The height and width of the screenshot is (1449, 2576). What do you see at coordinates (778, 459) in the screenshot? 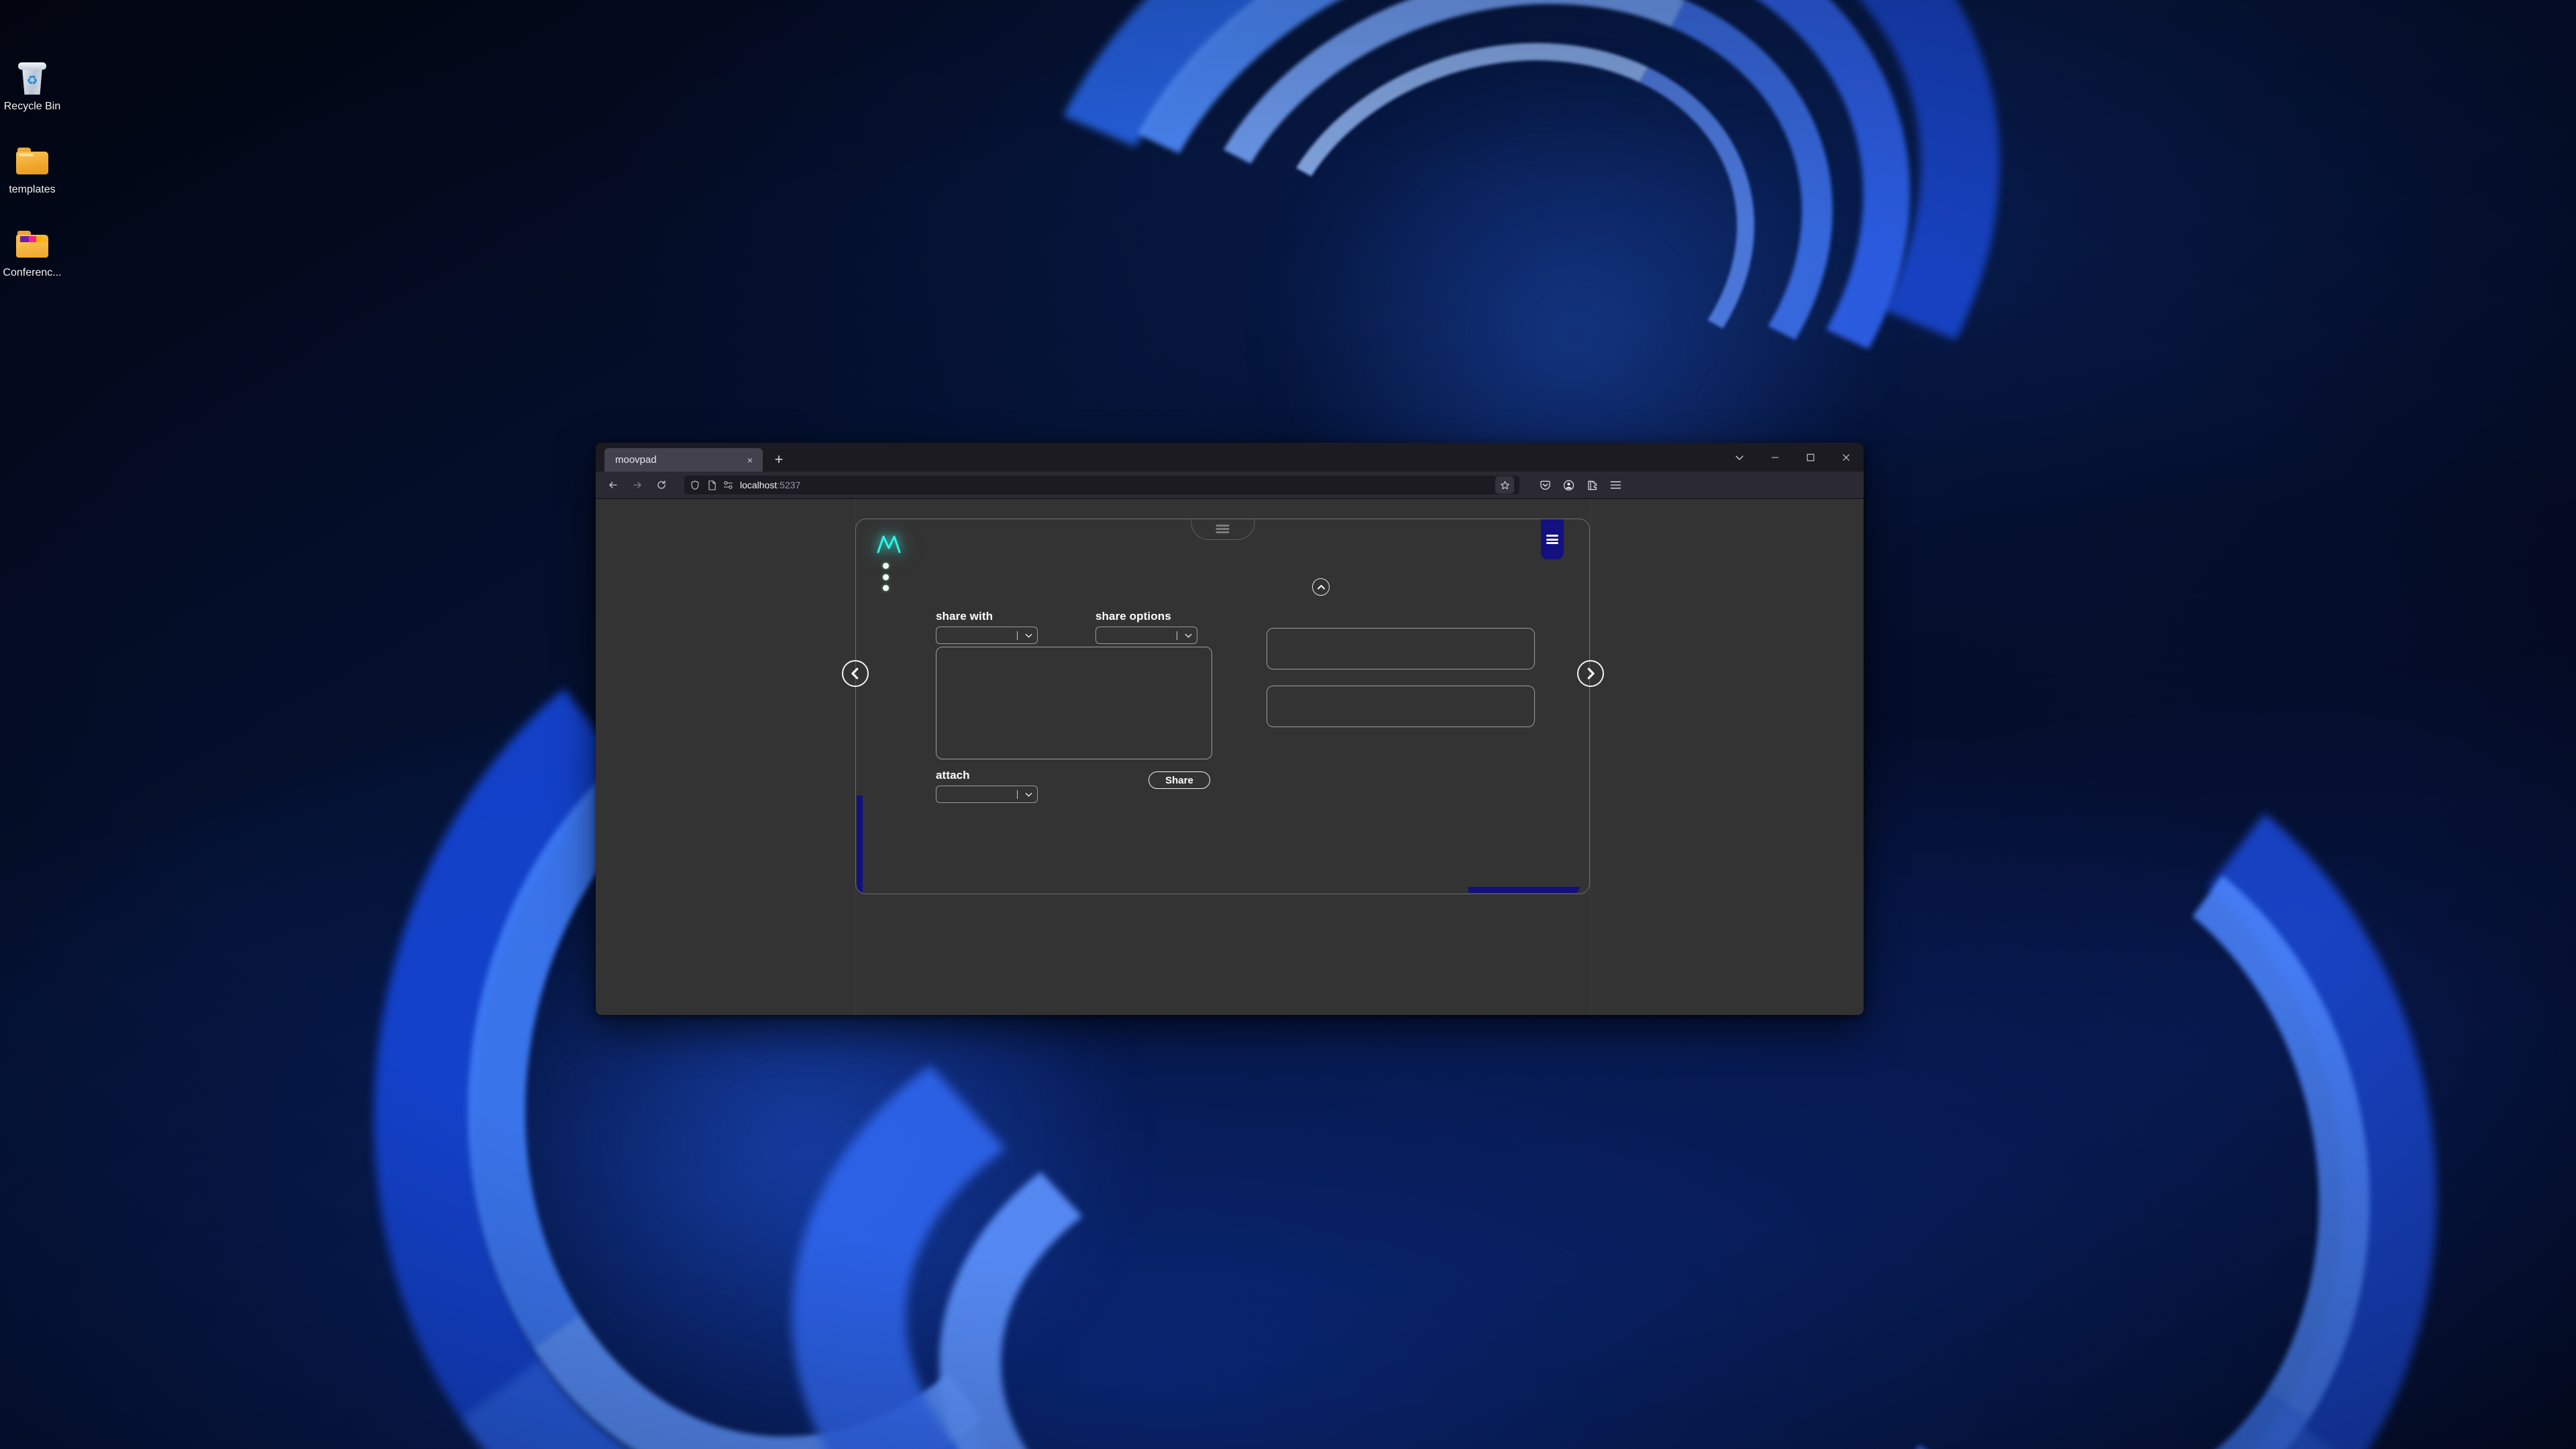
I see `new-tab-button: +` at bounding box center [778, 459].